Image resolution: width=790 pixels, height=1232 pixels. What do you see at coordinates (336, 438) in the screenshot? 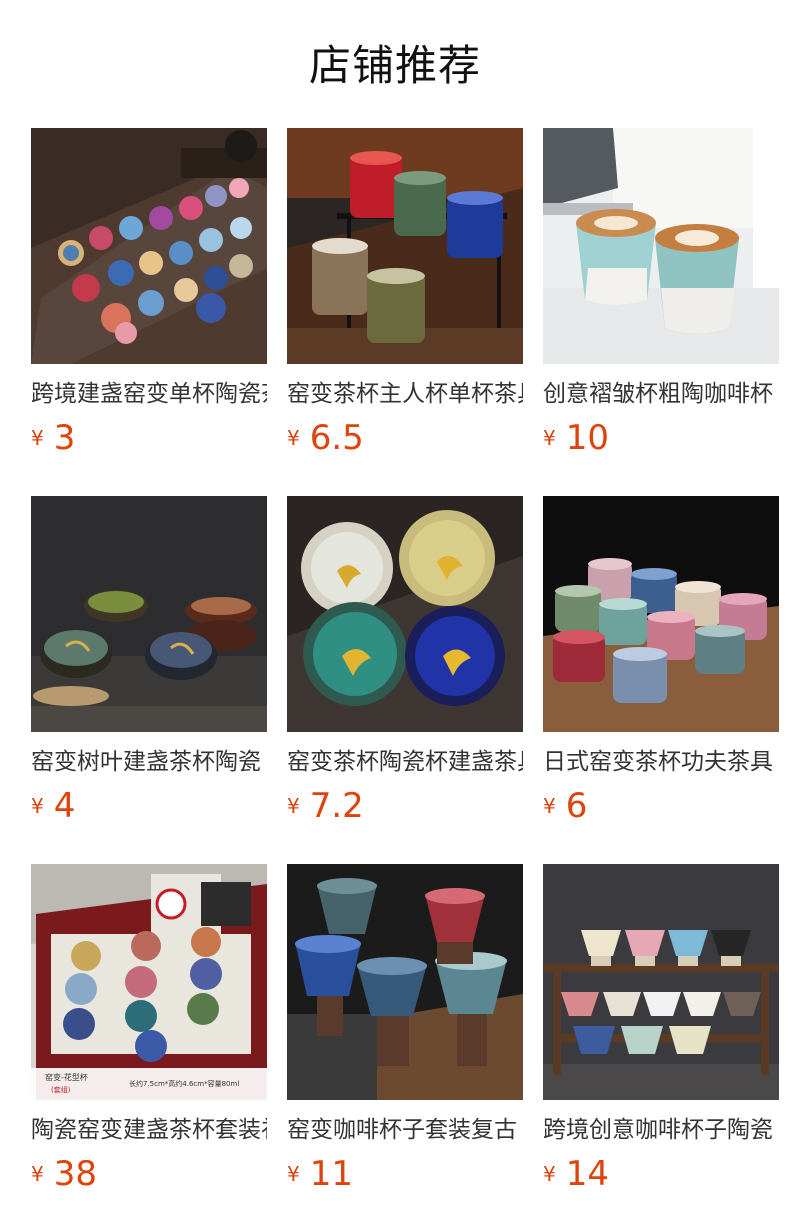
I see `price-amount: 6.5` at bounding box center [336, 438].